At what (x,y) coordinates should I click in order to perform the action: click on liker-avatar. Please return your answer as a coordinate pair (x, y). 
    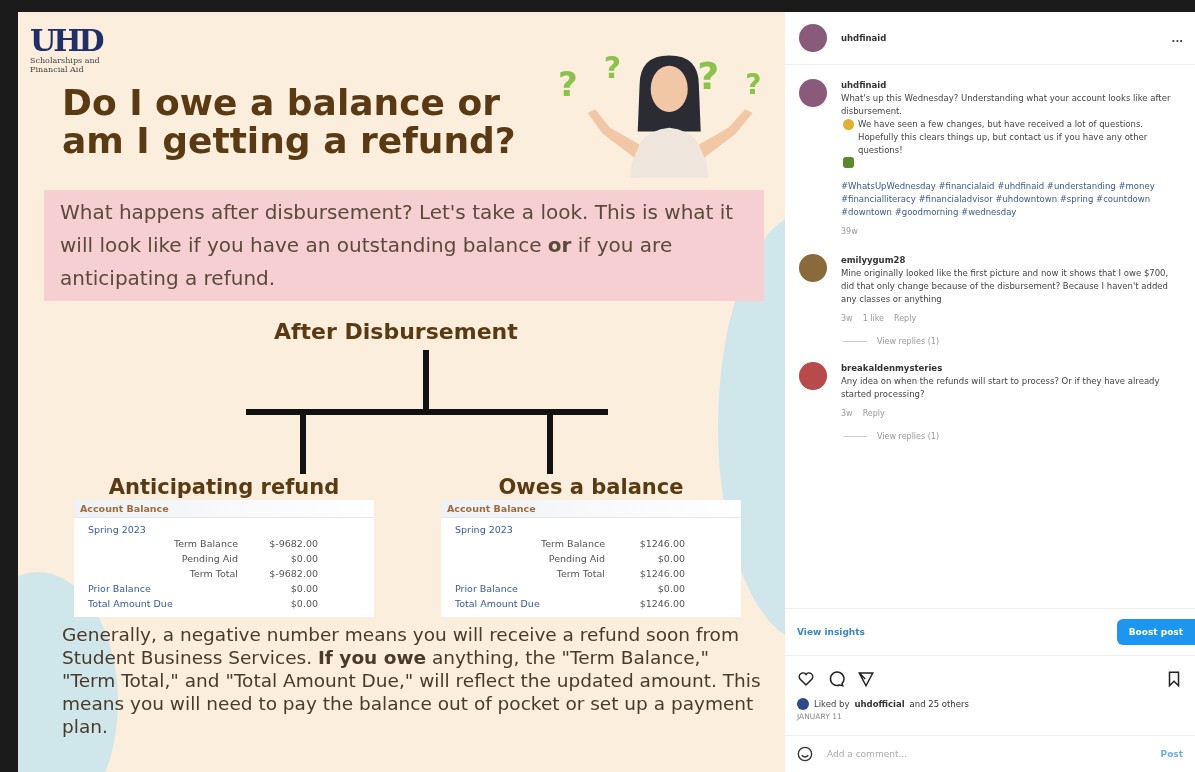
    Looking at the image, I should click on (803, 704).